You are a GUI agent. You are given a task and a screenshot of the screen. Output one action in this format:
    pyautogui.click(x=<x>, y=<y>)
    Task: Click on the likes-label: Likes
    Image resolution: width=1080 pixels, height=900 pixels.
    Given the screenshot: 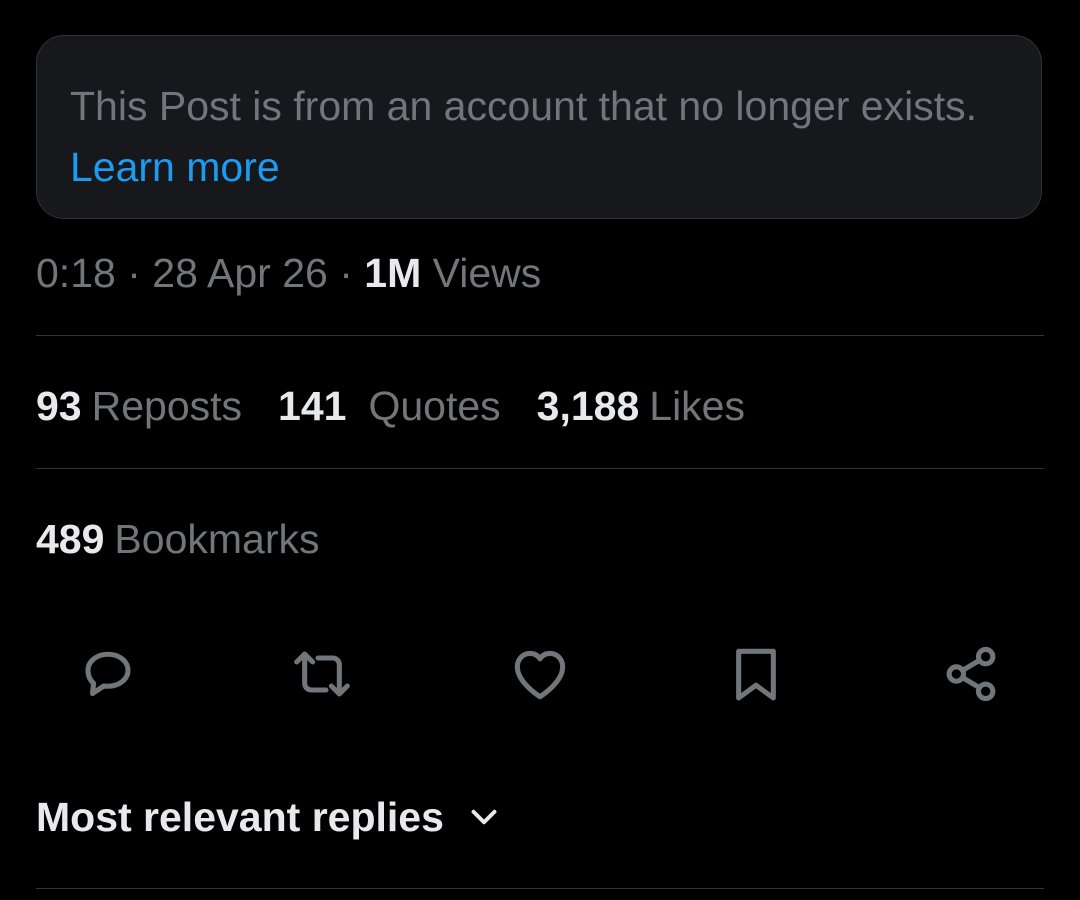 What is the action you would take?
    pyautogui.click(x=697, y=406)
    